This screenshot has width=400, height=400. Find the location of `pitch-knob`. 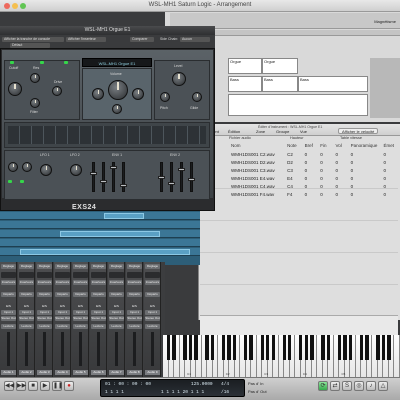

pitch-knob is located at coordinates (138, 94).